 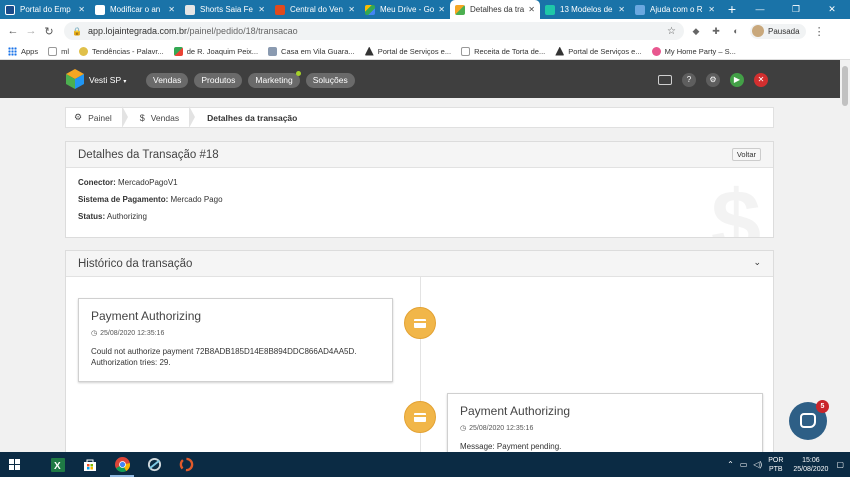 What do you see at coordinates (760, 9) in the screenshot?
I see `minimize-icon: —` at bounding box center [760, 9].